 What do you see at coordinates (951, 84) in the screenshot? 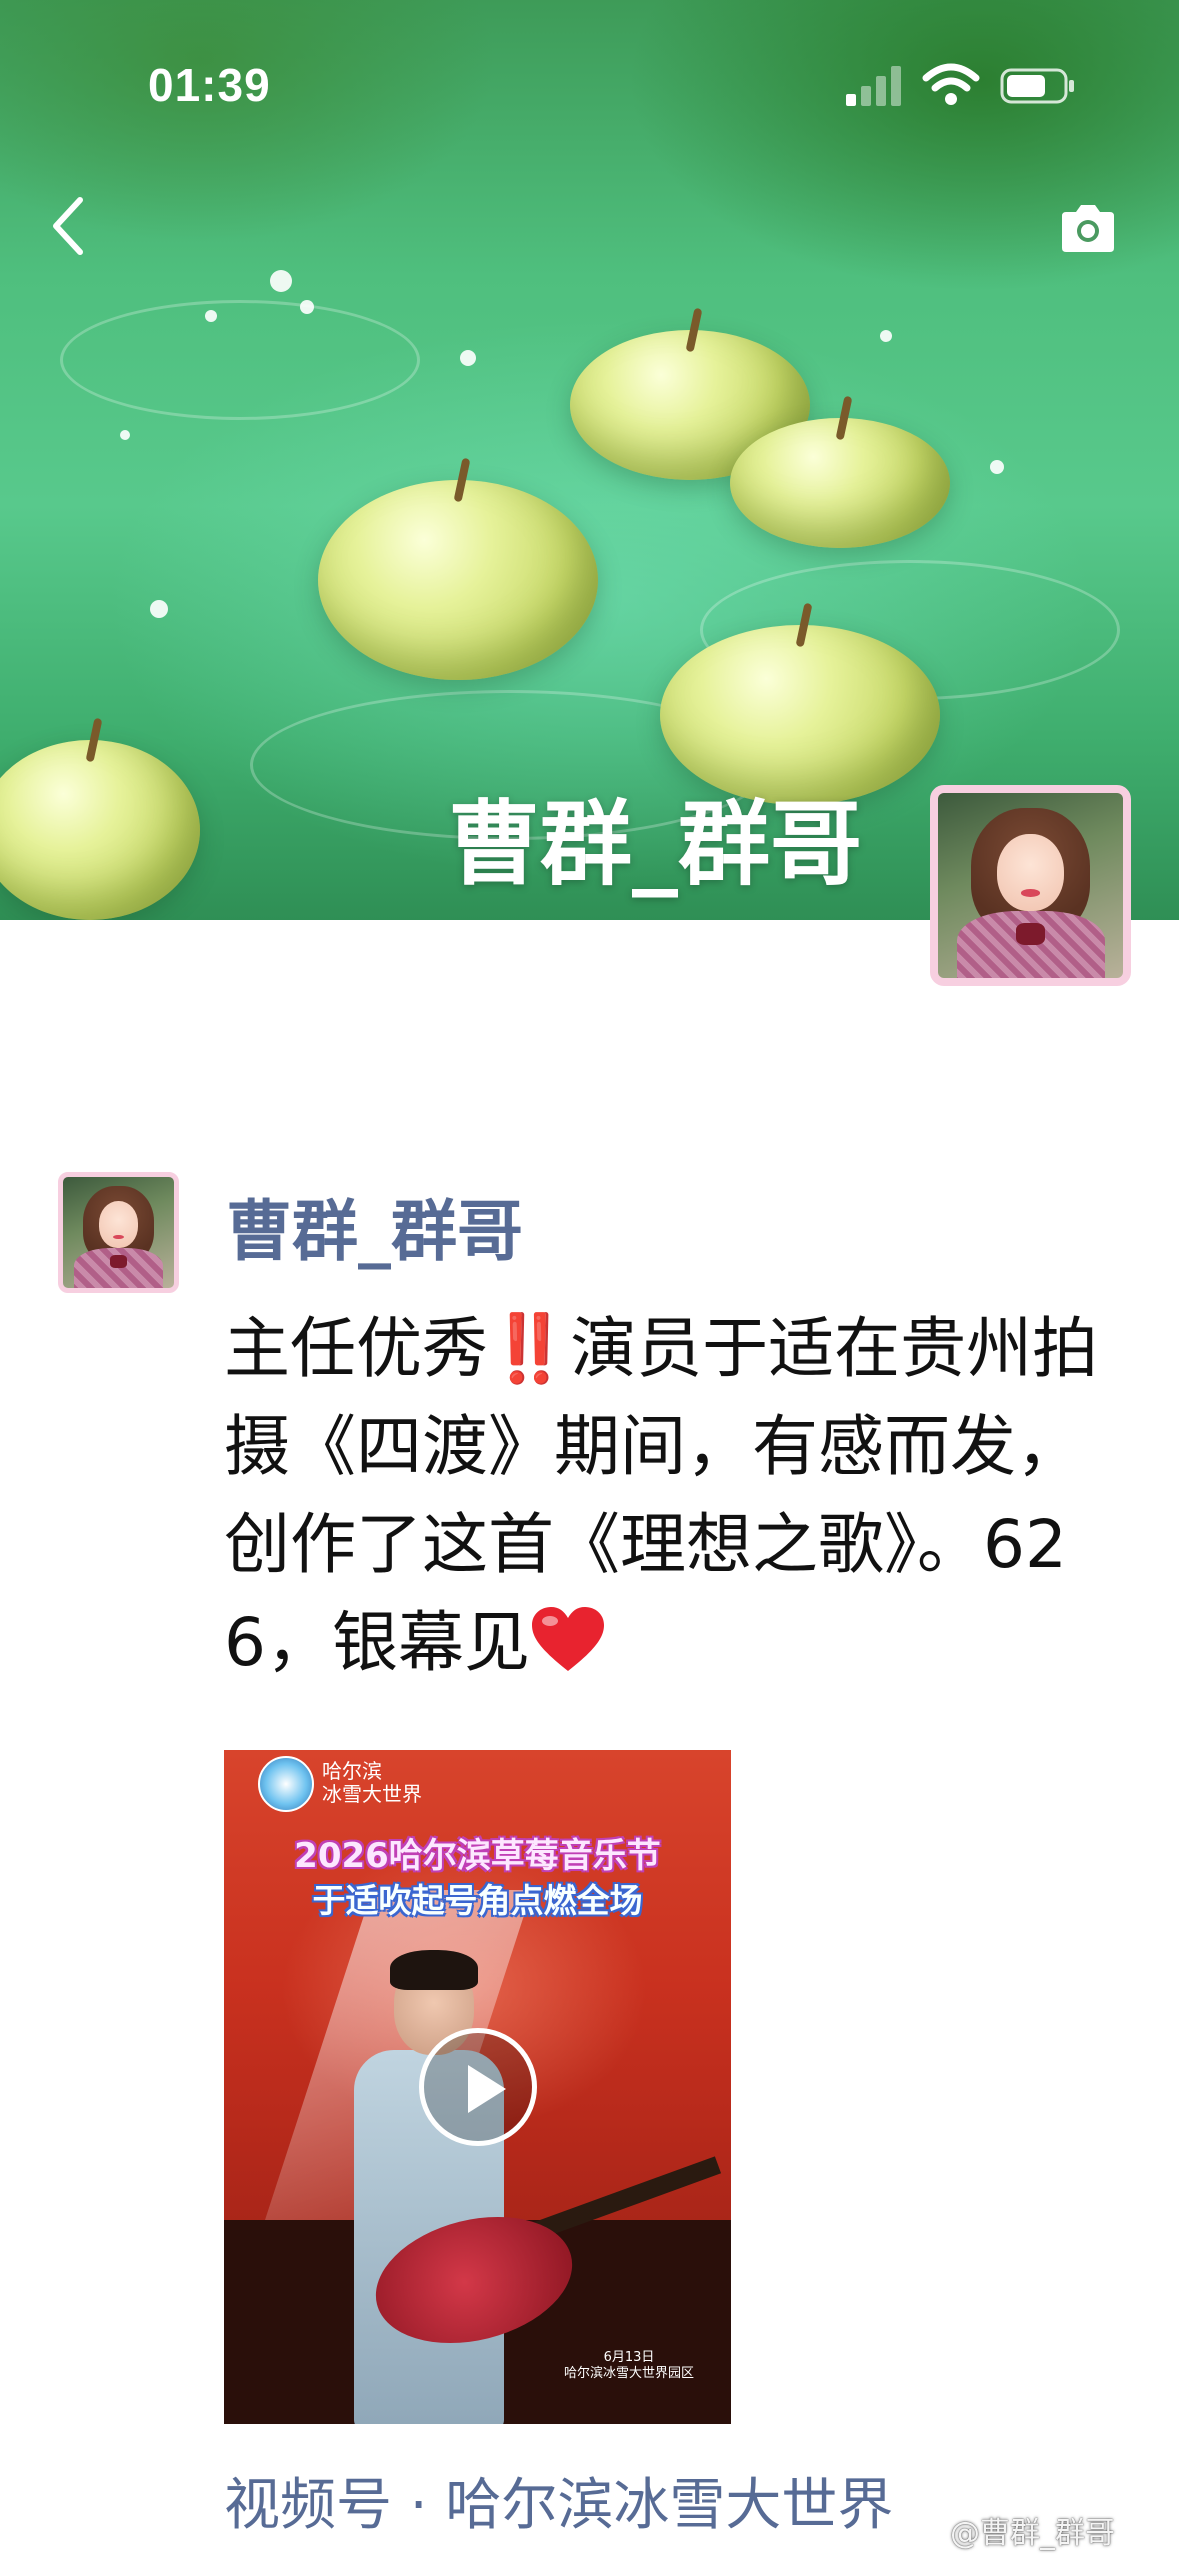
I see `wifi-icon` at bounding box center [951, 84].